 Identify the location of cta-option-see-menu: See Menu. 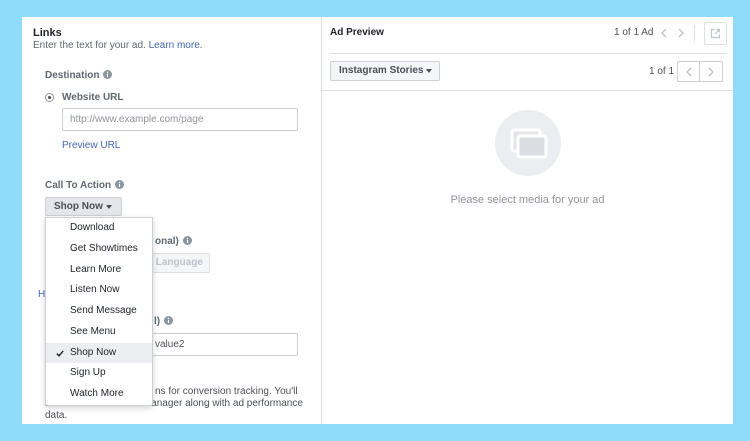
(99, 332).